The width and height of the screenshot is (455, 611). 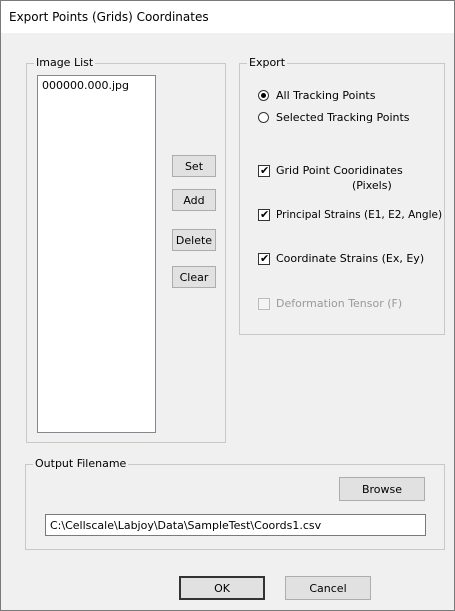 I want to click on checkbox-label: Deformation Tensor (F), so click(x=339, y=303).